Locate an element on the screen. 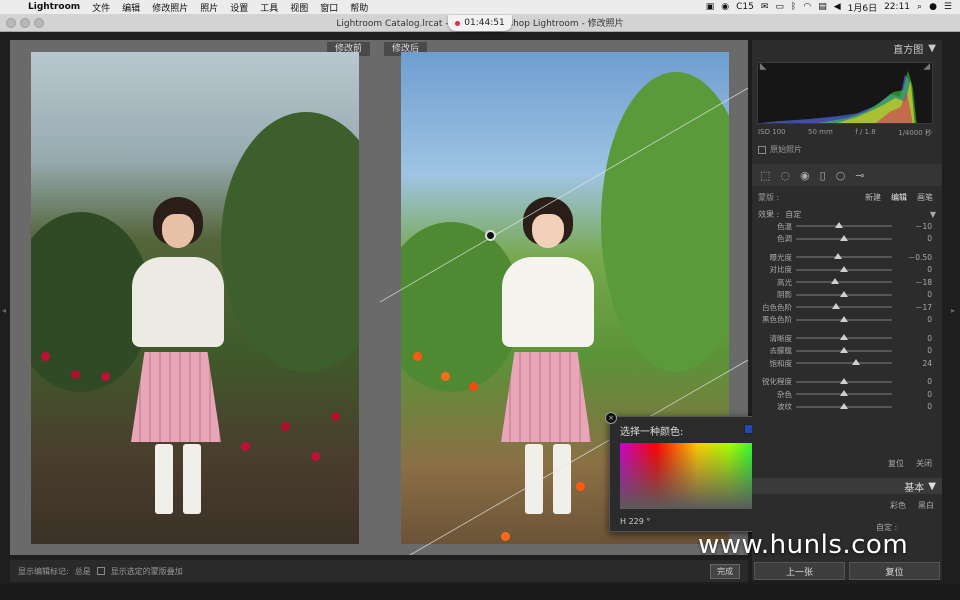 The image size is (960, 600). slider-value: －18 is located at coordinates (913, 282).